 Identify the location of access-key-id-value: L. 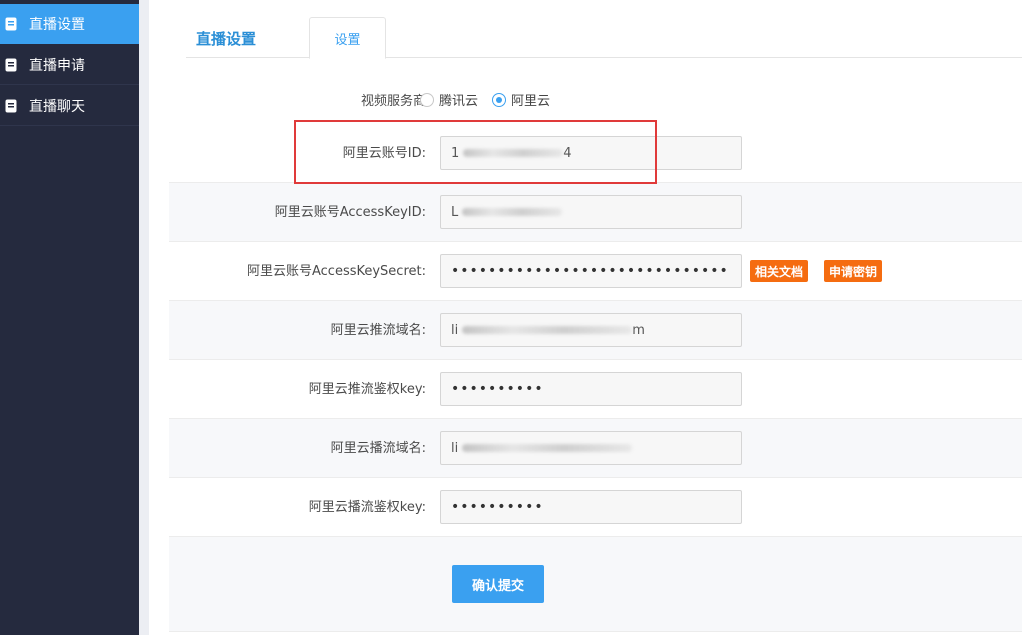
(455, 212).